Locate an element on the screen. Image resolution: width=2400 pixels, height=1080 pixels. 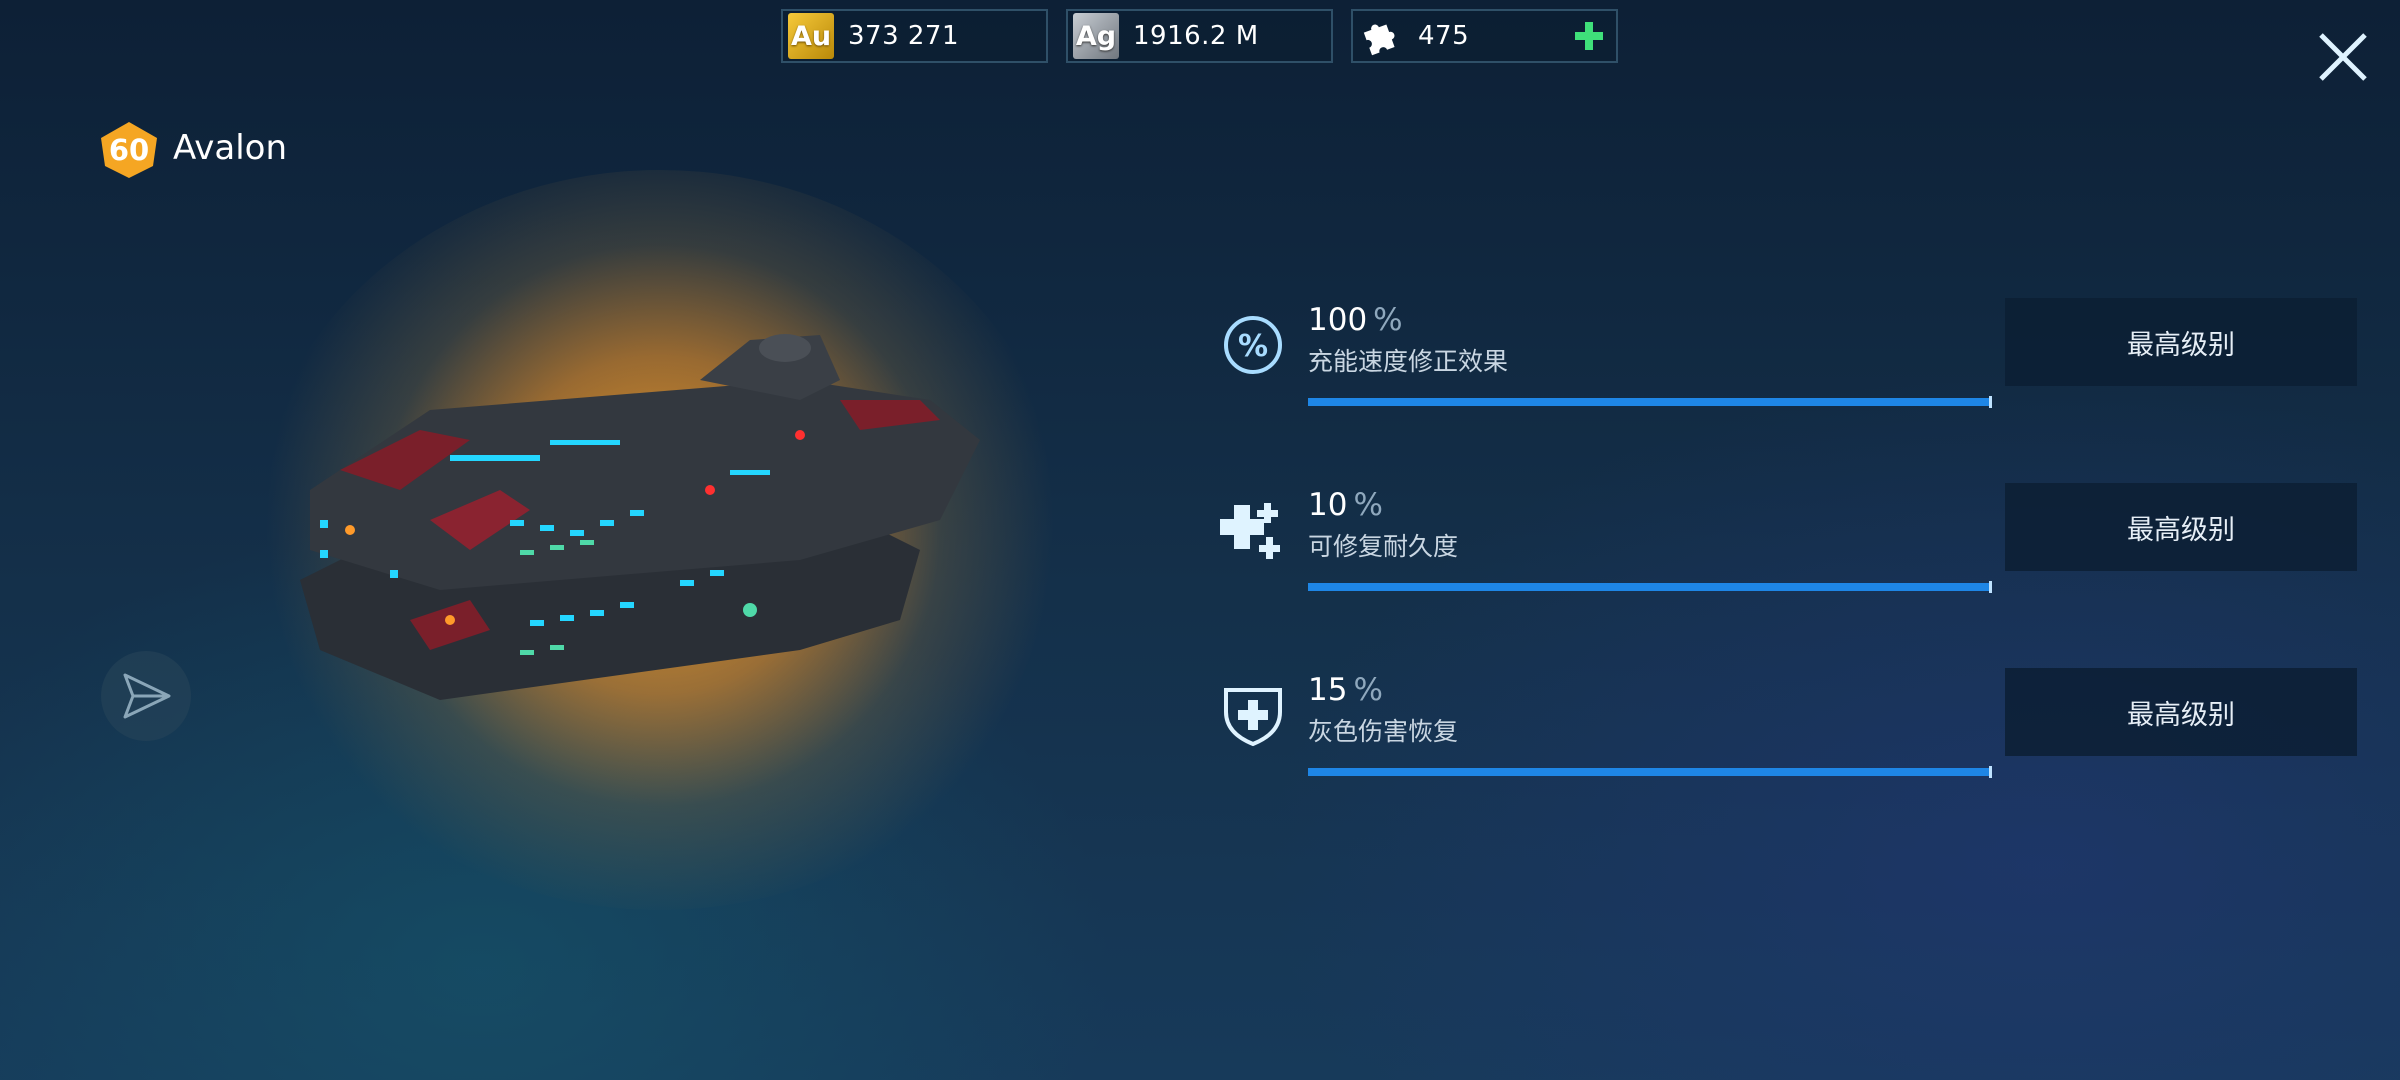
ship-level: 60 is located at coordinates (129, 150).